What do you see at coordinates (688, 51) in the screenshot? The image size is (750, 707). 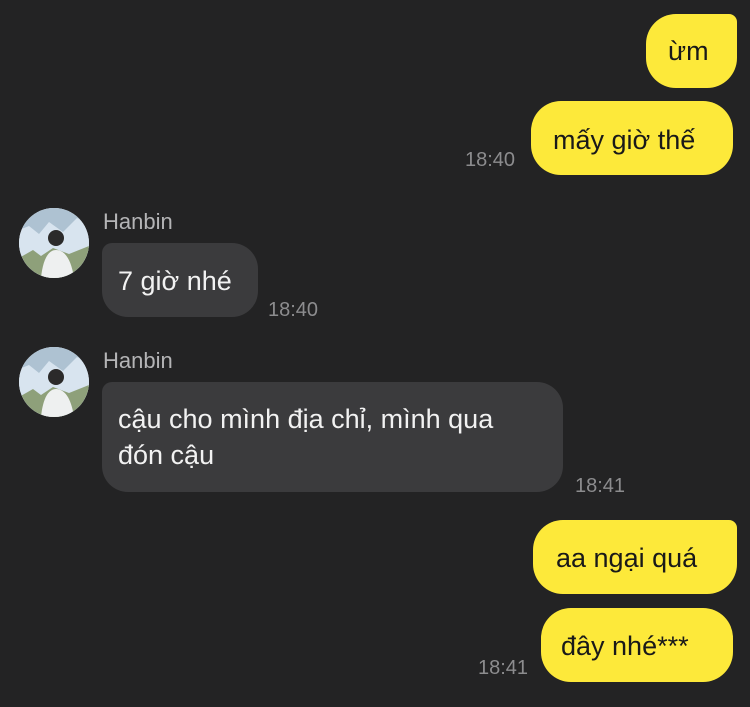 I see `message-text: ừm` at bounding box center [688, 51].